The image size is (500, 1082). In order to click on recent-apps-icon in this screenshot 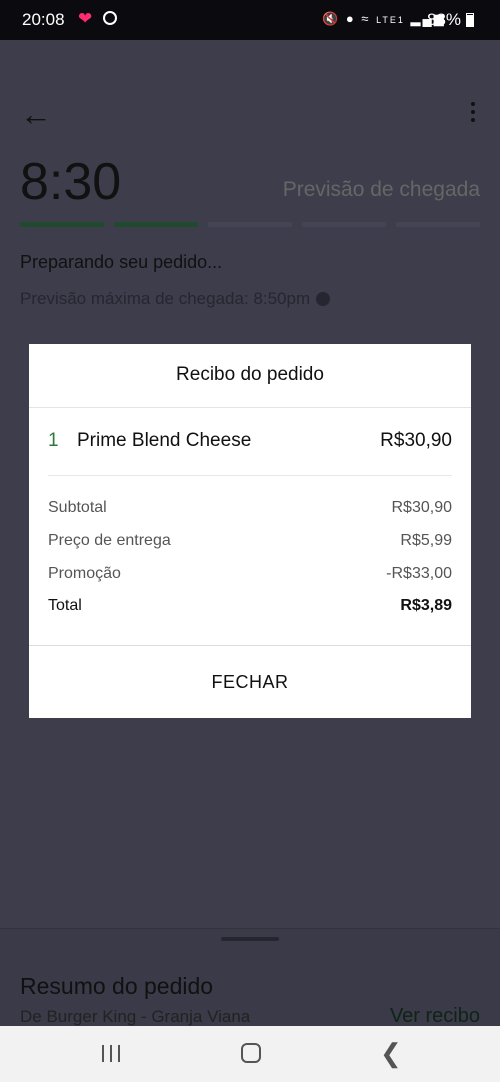, I will do `click(111, 1054)`.